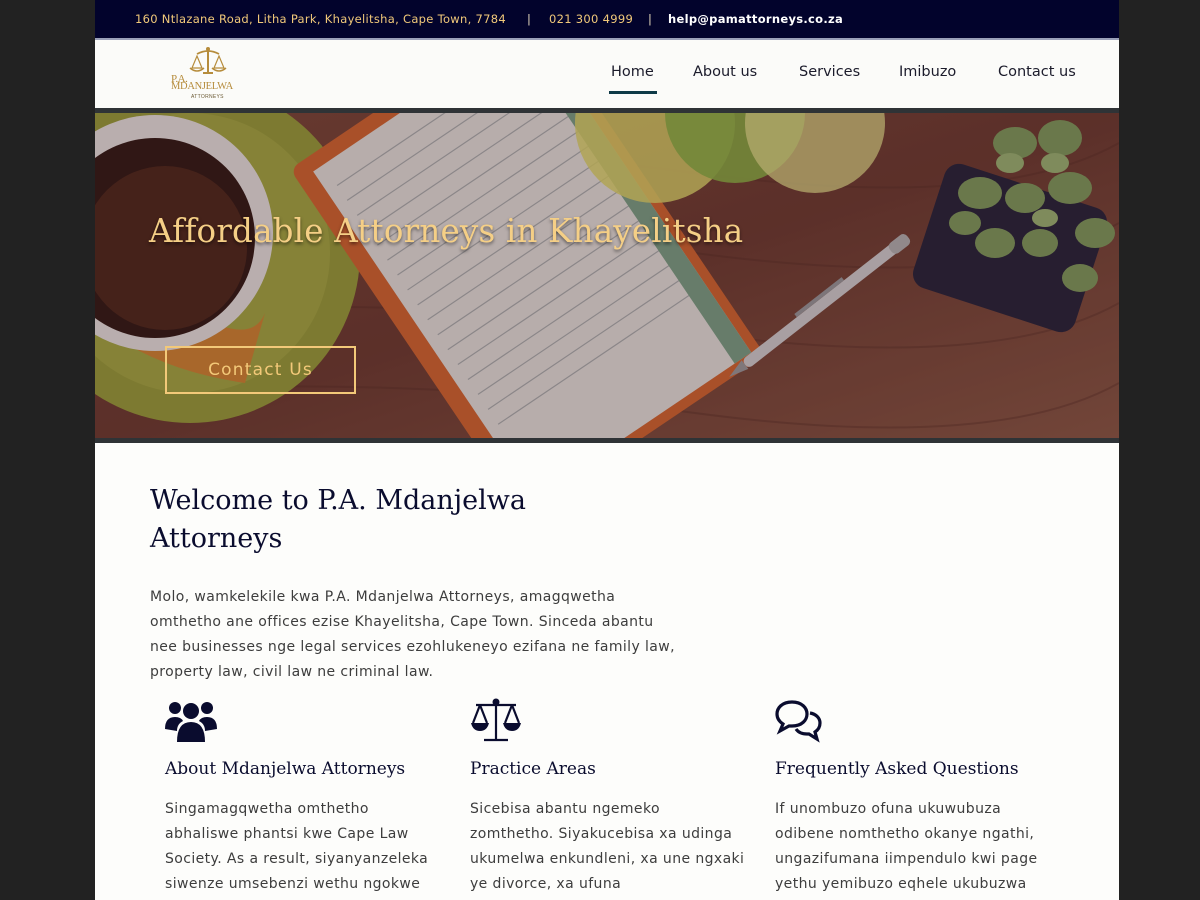 The width and height of the screenshot is (1200, 900). Describe the element at coordinates (725, 72) in the screenshot. I see `nav-about-us: About us` at that location.